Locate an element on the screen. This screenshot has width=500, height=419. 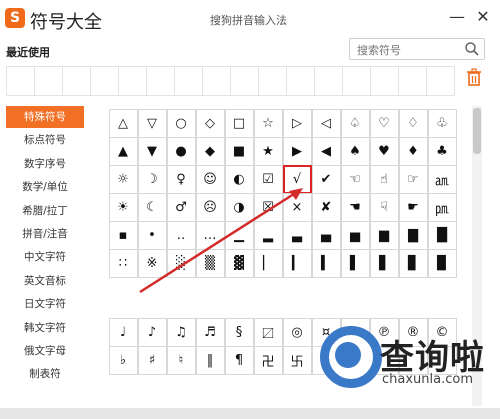
watermark-logo-dot-icon is located at coordinates (348, 355).